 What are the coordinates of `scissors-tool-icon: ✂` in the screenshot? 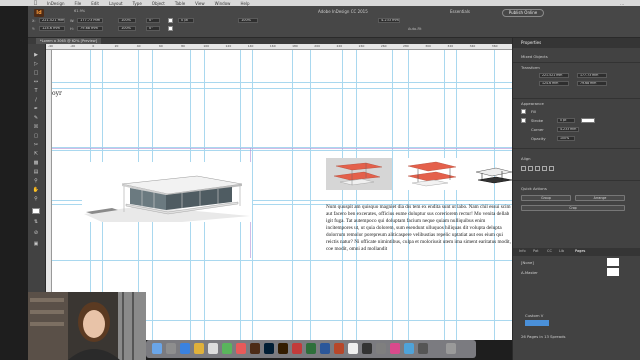 It's located at (36, 145).